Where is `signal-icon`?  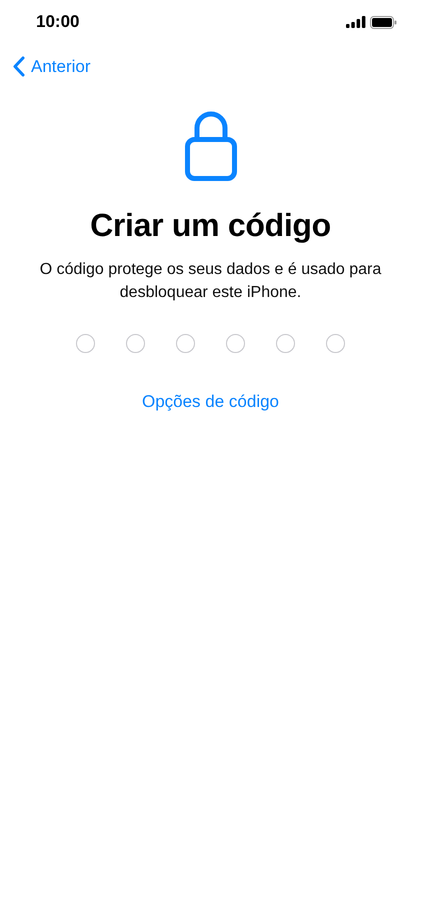 signal-icon is located at coordinates (356, 22).